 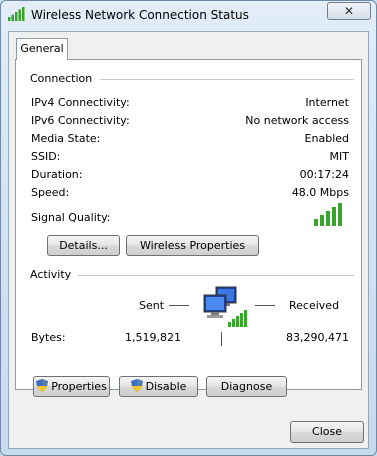 What do you see at coordinates (227, 79) in the screenshot?
I see `connection-divider` at bounding box center [227, 79].